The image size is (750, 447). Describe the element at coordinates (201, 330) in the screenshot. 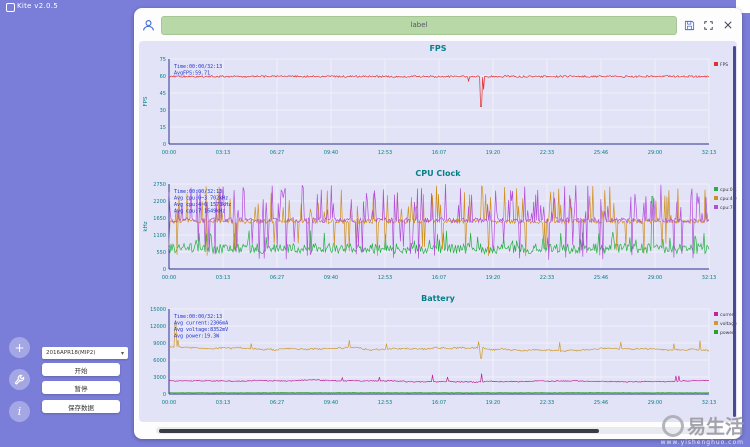

I see `svg-text: Avg voltage:8352mV` at that location.